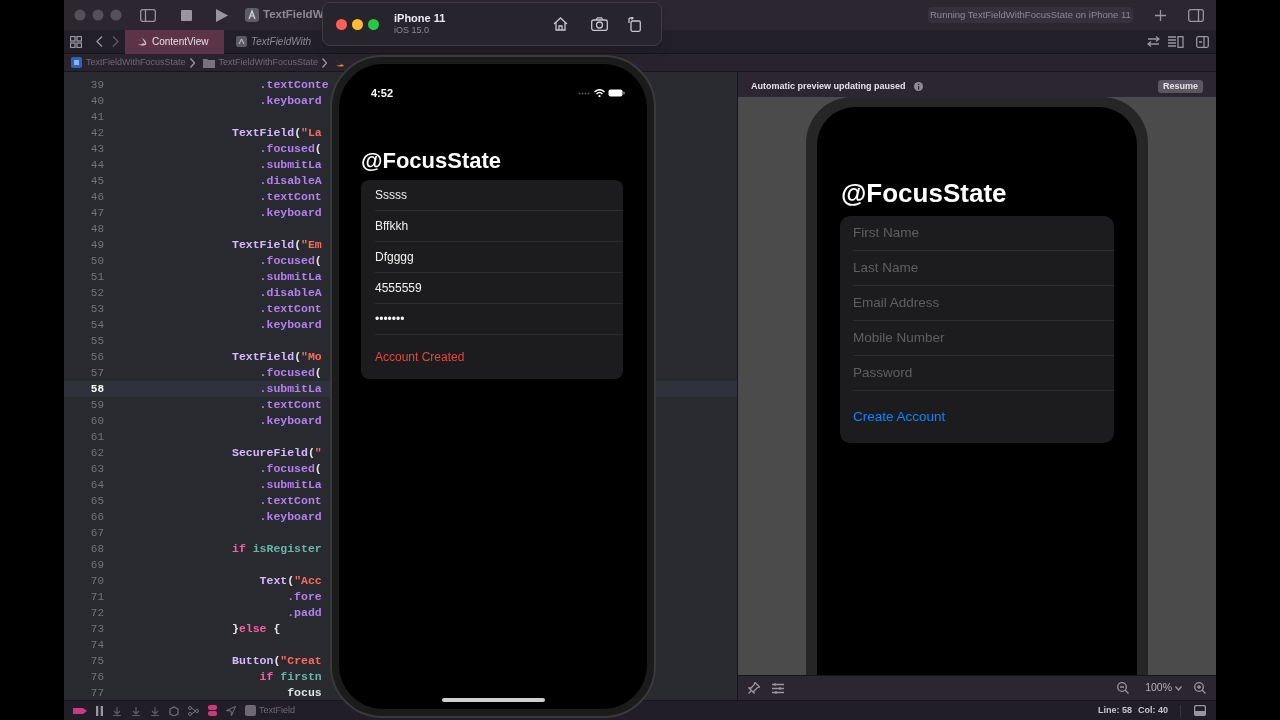 The height and width of the screenshot is (720, 1280). What do you see at coordinates (76, 62) in the screenshot?
I see `project-icon` at bounding box center [76, 62].